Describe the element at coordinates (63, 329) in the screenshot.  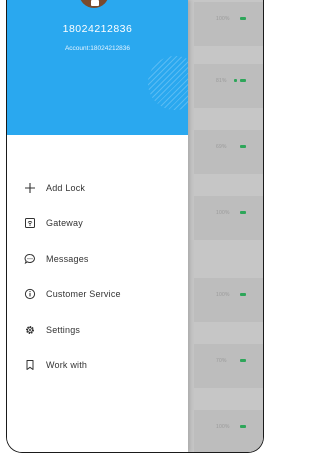
I see `menu-item-label: Settings` at that location.